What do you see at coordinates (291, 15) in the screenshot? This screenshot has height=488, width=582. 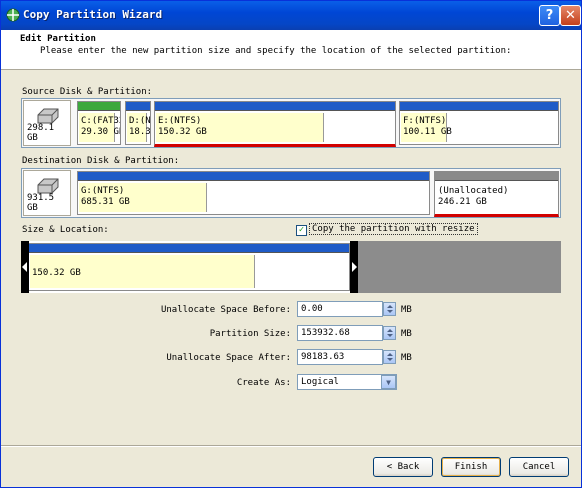 I see `title-bar: Copy Partition Wizard ? ✕` at bounding box center [291, 15].